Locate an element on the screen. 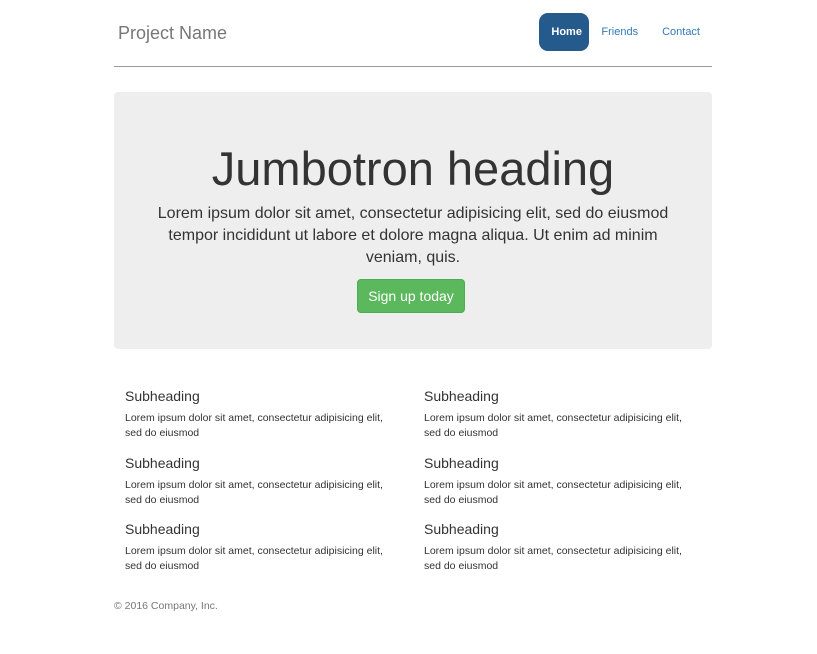 This screenshot has width=817, height=654. footer-copyright: © 2016 Company, Inc. is located at coordinates (166, 606).